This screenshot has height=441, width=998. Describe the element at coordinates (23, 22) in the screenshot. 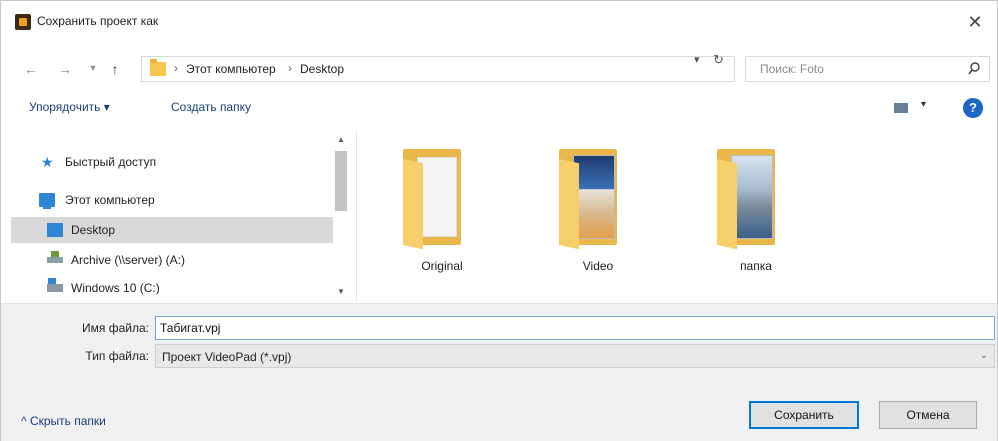

I see `videopad-app-icon` at that location.